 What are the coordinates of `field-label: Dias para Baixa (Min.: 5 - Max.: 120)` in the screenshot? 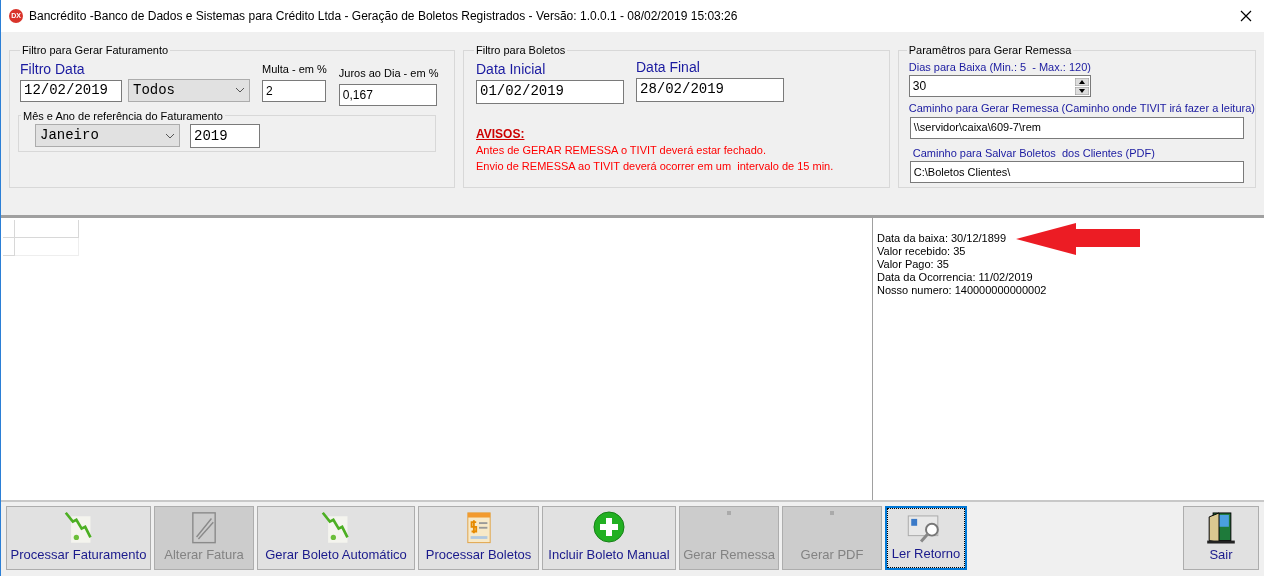 It's located at (1000, 67).